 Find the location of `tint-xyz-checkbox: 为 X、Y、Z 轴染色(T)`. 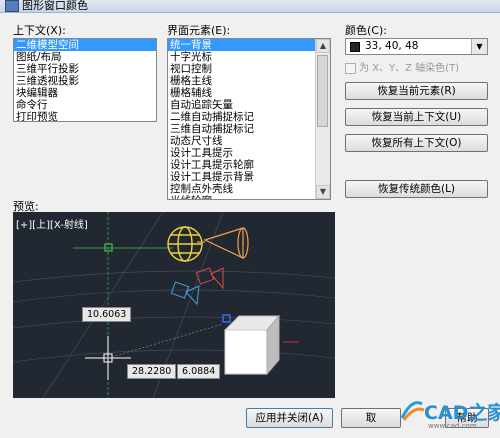

tint-xyz-checkbox: 为 X、Y、Z 轴染色(T) is located at coordinates (402, 66).